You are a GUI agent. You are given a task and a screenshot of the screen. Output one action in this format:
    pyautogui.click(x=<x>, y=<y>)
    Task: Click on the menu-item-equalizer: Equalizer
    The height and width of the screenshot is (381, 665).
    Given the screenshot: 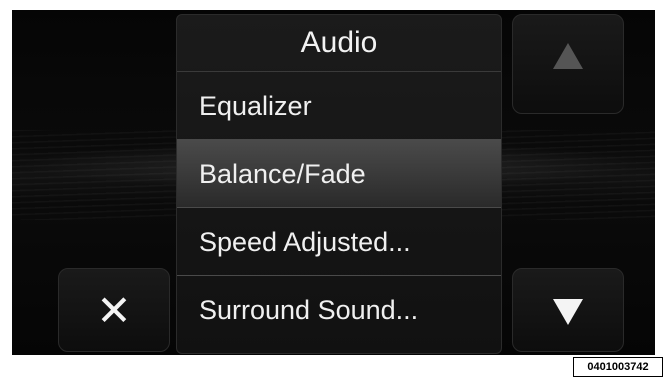 What is the action you would take?
    pyautogui.click(x=339, y=106)
    